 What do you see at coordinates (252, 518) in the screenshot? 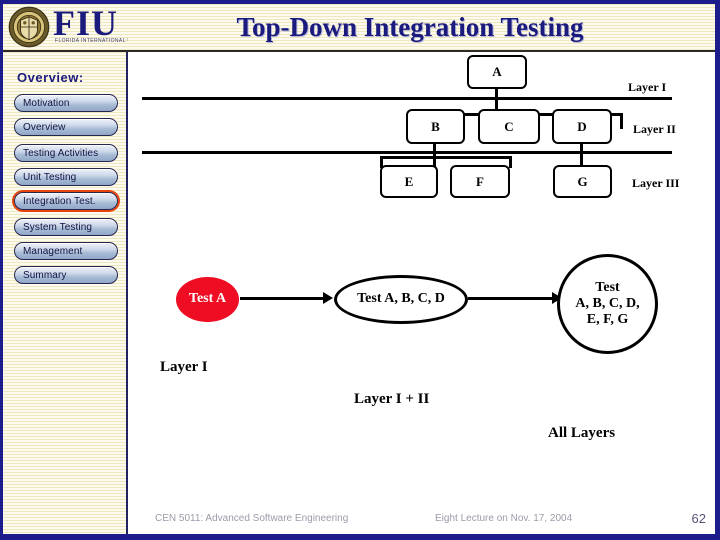
I see `footer-course: CEN 5011: Advanced Software Engineering` at bounding box center [252, 518].